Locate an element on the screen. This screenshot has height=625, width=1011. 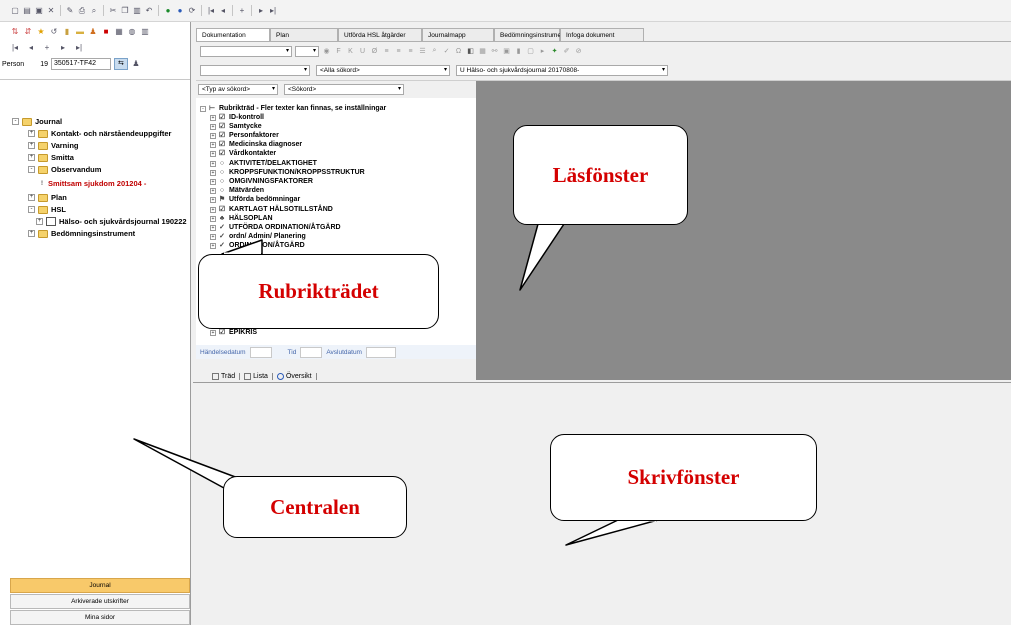
tree-item: + Bedömningsinstrument is located at coordinates (81, 233).